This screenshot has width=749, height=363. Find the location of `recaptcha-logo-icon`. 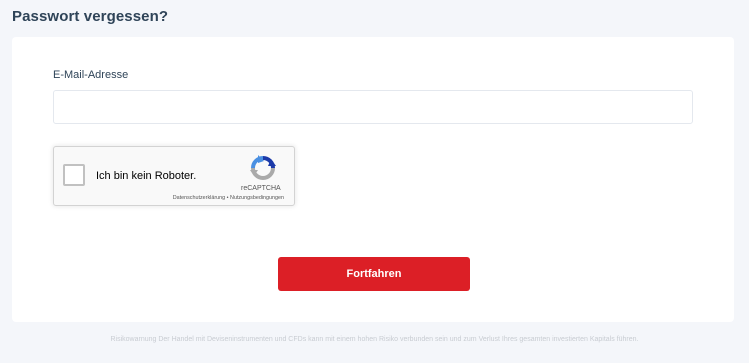

recaptcha-logo-icon is located at coordinates (263, 167).